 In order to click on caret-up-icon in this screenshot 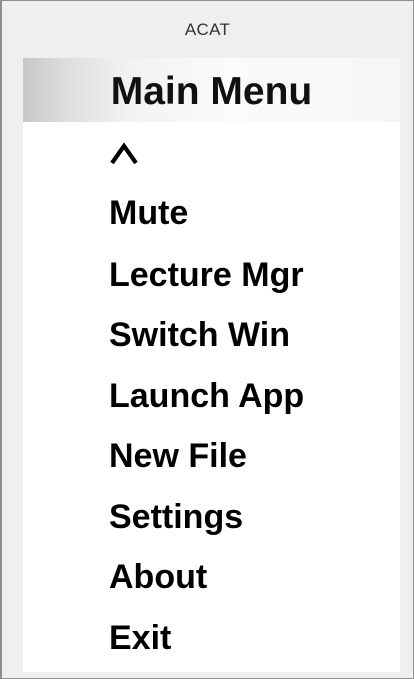, I will do `click(124, 153)`.